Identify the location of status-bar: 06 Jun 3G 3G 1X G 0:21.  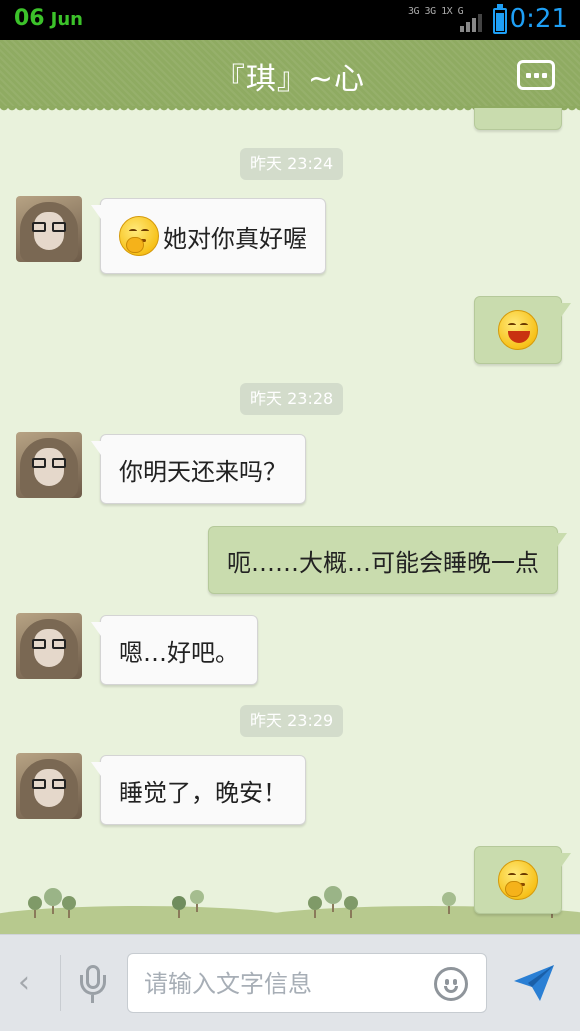
(290, 20).